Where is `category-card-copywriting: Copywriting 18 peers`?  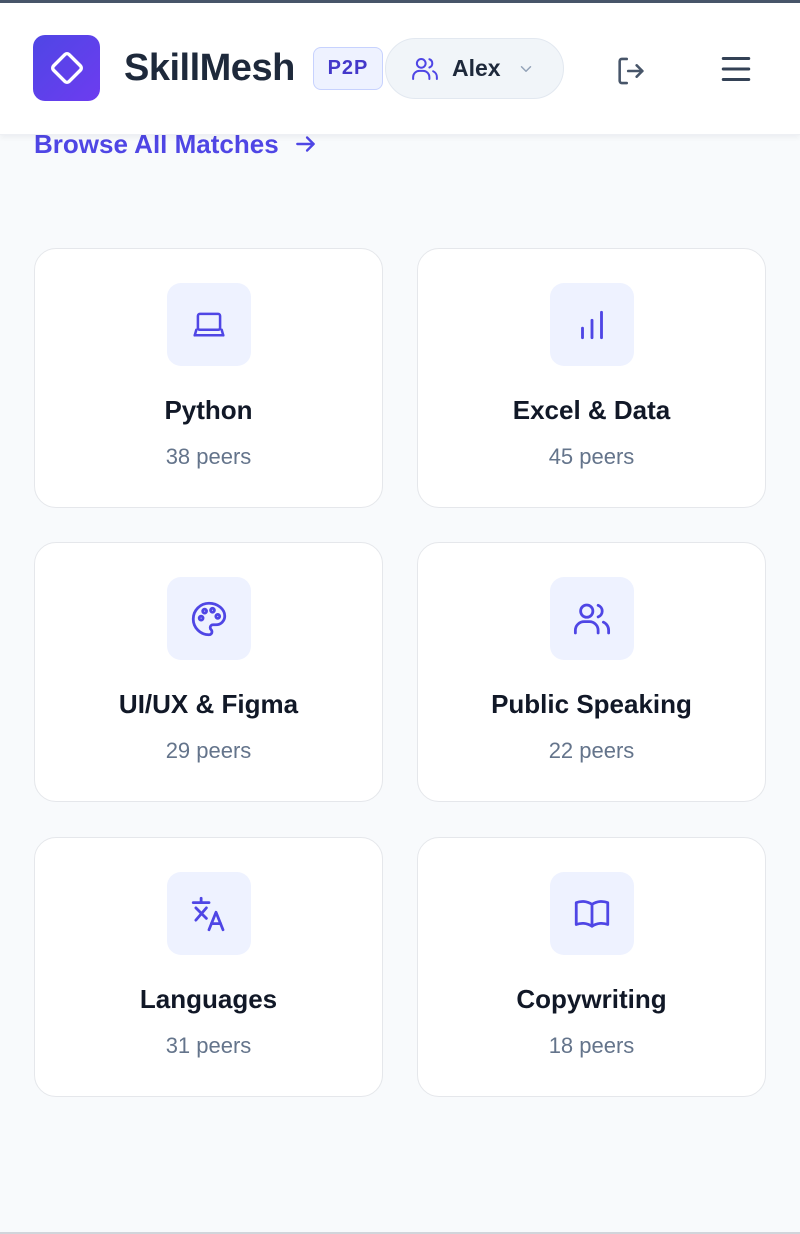 category-card-copywriting: Copywriting 18 peers is located at coordinates (591, 967).